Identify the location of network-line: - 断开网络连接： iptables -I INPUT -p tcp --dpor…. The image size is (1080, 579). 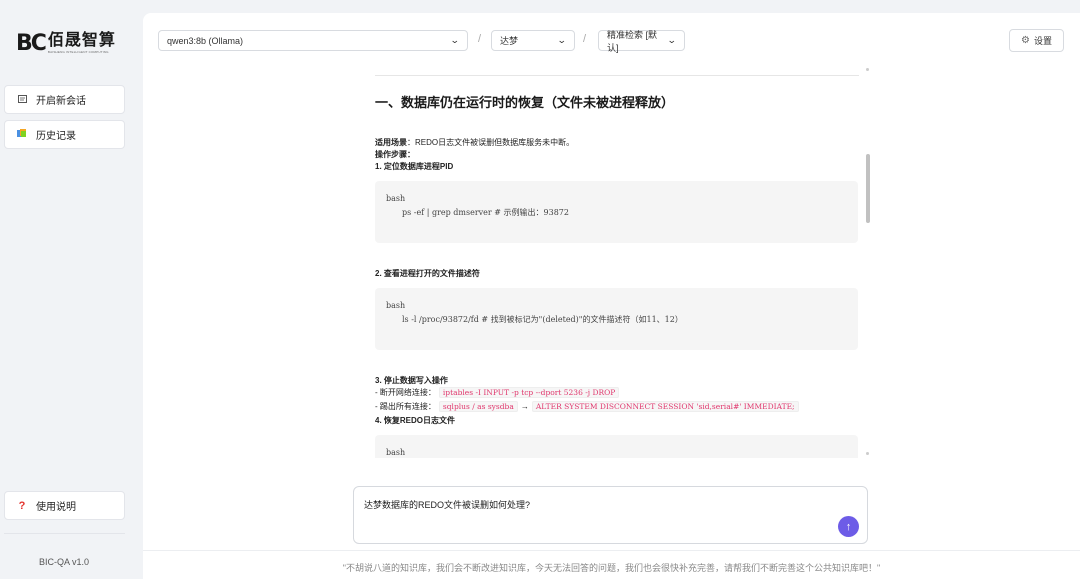
(497, 392).